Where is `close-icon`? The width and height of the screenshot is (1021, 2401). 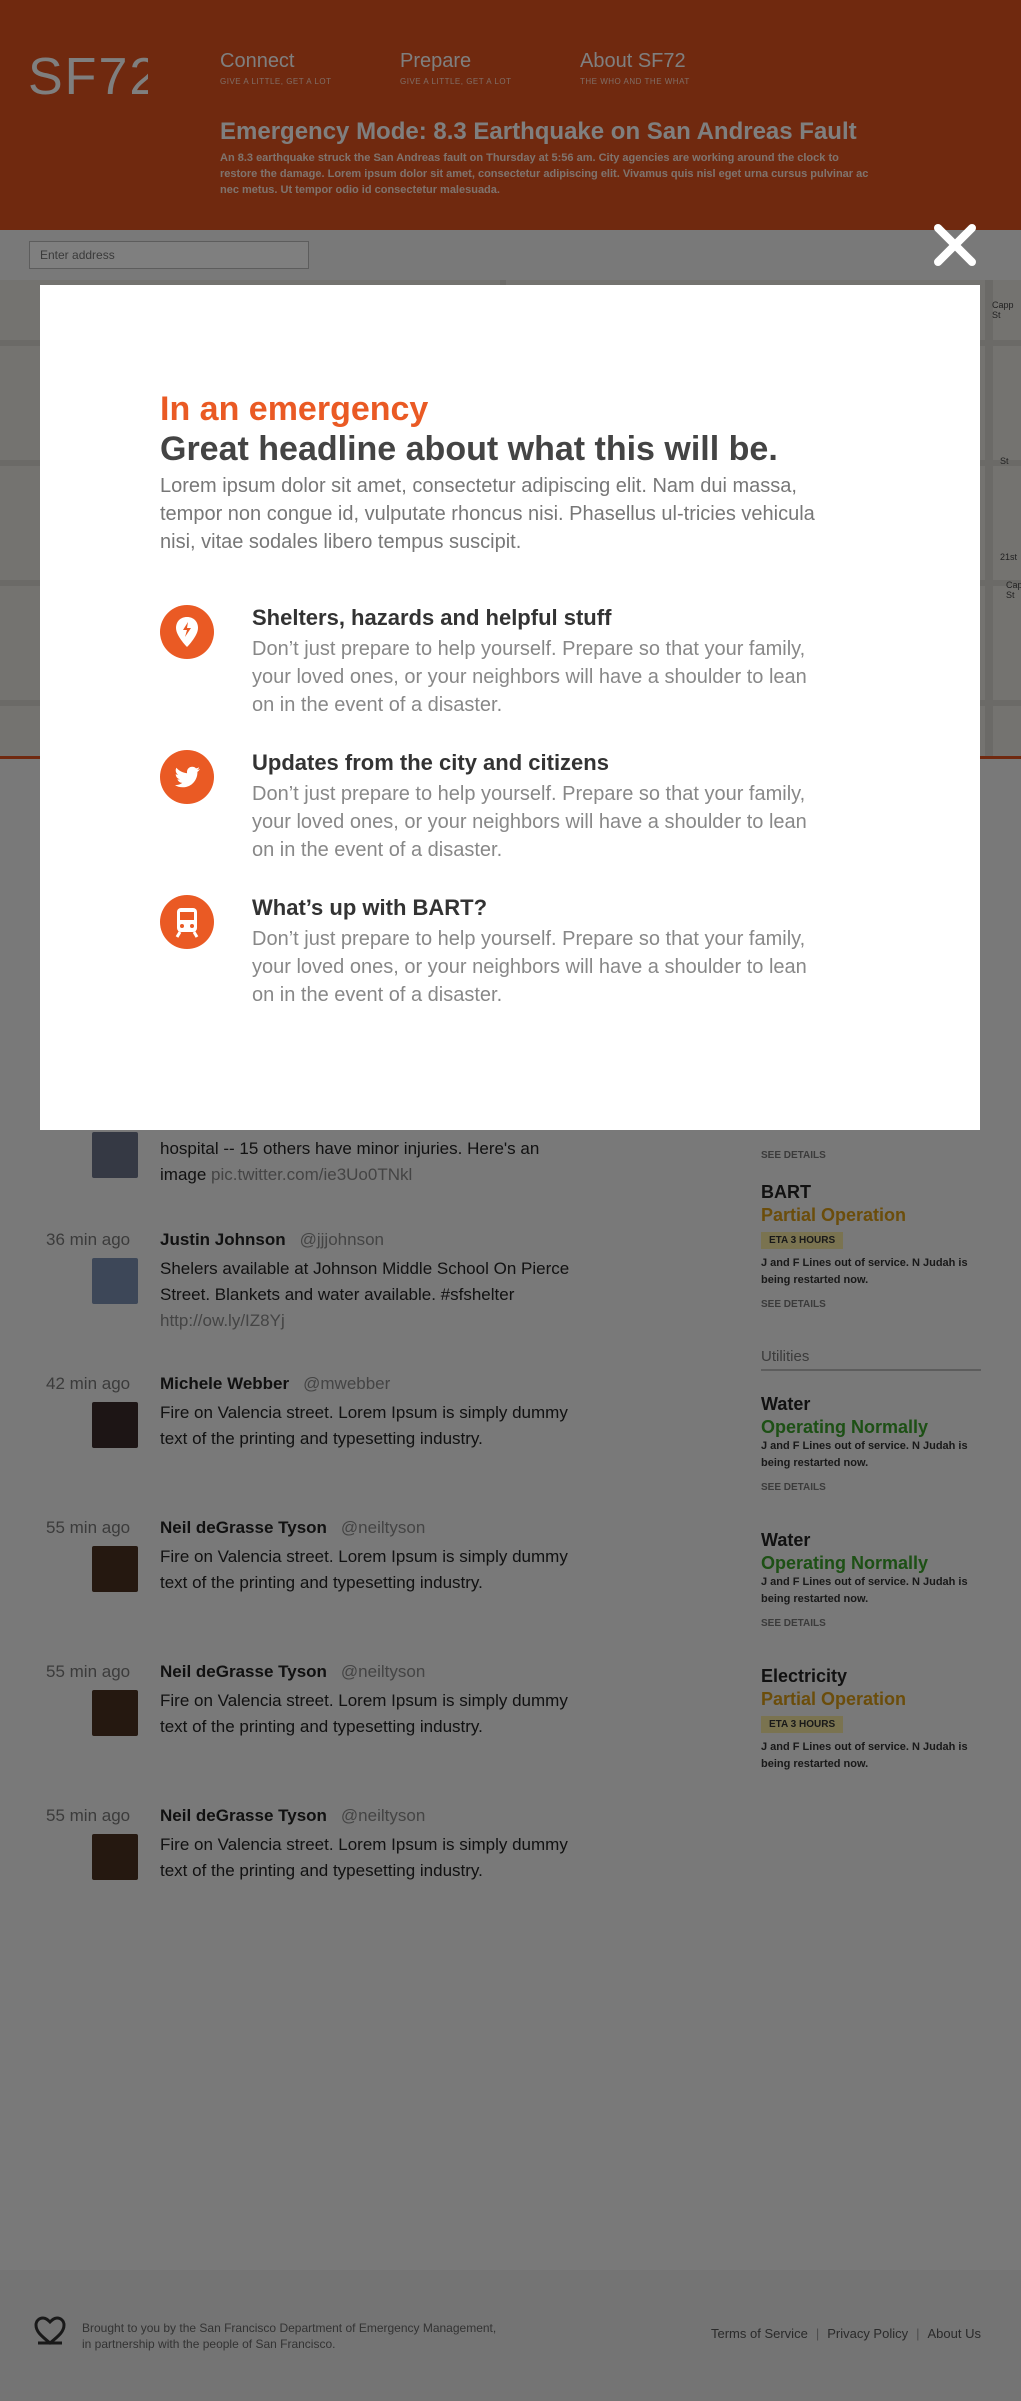
close-icon is located at coordinates (955, 245).